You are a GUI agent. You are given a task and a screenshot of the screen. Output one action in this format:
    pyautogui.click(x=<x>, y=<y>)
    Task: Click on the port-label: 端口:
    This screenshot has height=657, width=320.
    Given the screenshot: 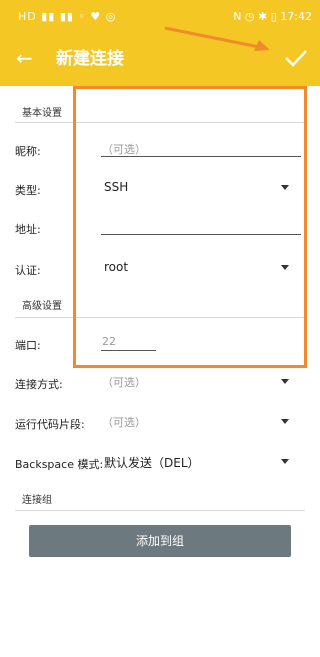 What is the action you would take?
    pyautogui.click(x=28, y=345)
    